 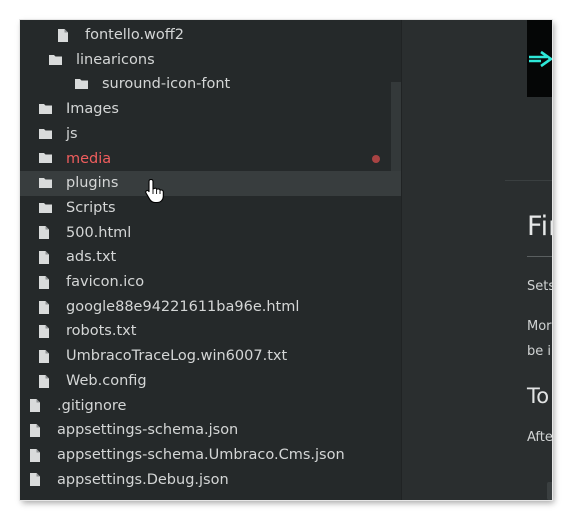 What do you see at coordinates (105, 282) in the screenshot?
I see `explorer-item-label: favicon.ico` at bounding box center [105, 282].